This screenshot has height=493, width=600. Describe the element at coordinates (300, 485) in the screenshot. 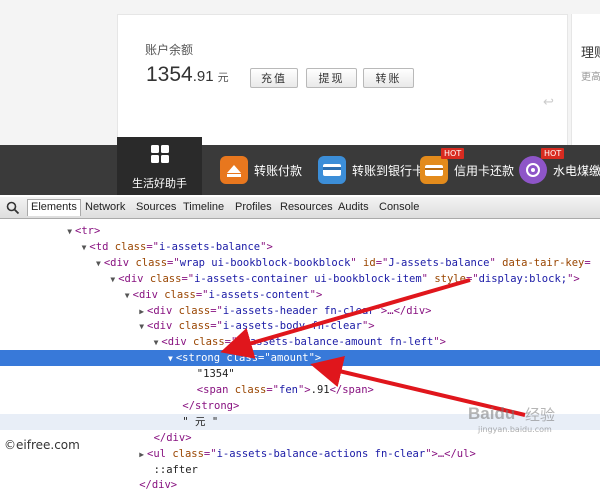

I see `dom-node-row: </div>` at that location.